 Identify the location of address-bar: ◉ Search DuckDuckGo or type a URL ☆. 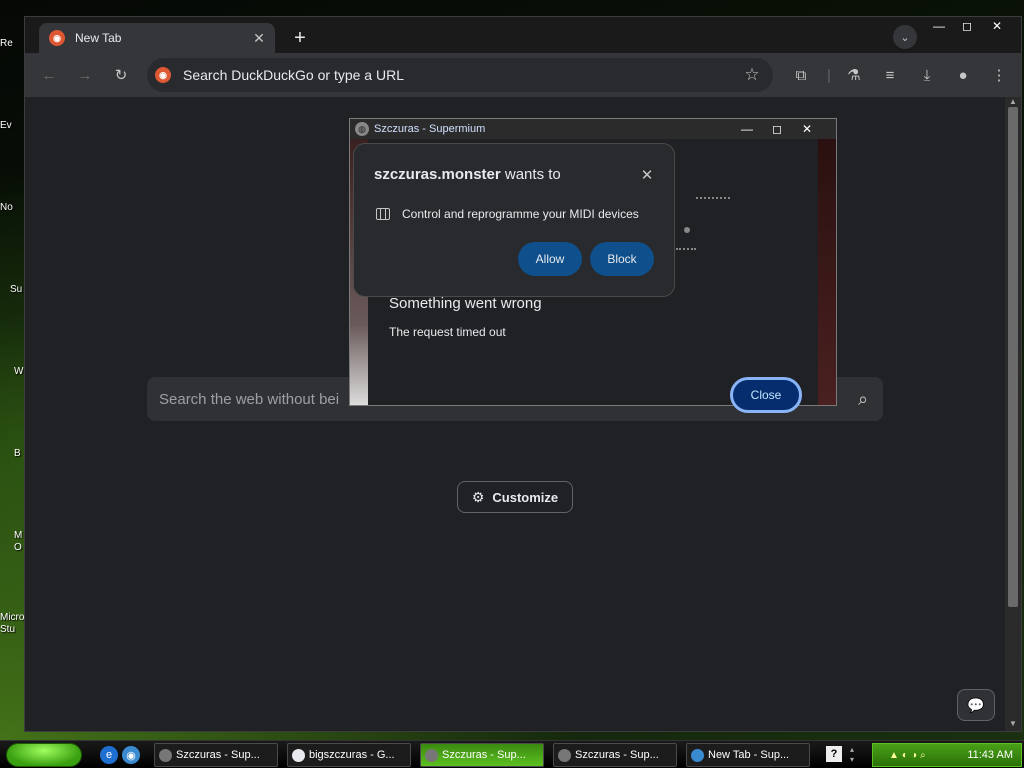
(460, 75).